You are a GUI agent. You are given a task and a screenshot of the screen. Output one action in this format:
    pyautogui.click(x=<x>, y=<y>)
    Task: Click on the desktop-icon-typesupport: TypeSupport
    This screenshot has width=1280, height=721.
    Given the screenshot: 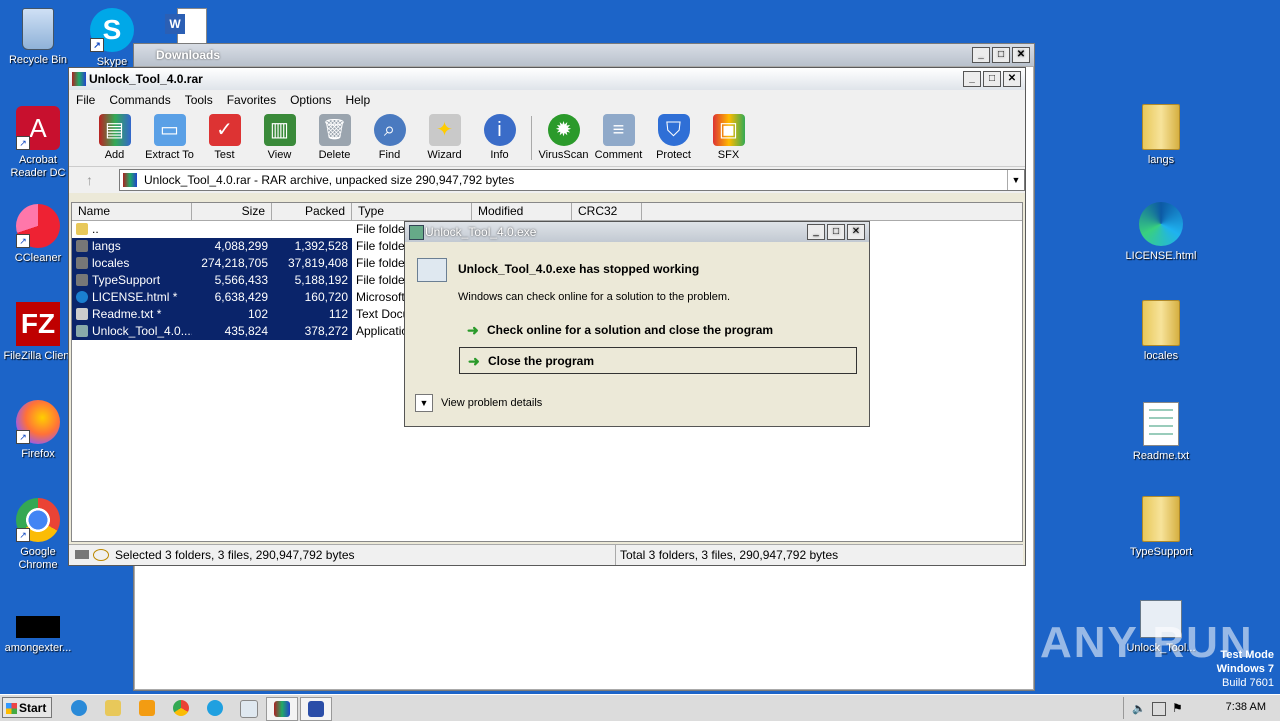 What is the action you would take?
    pyautogui.click(x=1161, y=527)
    